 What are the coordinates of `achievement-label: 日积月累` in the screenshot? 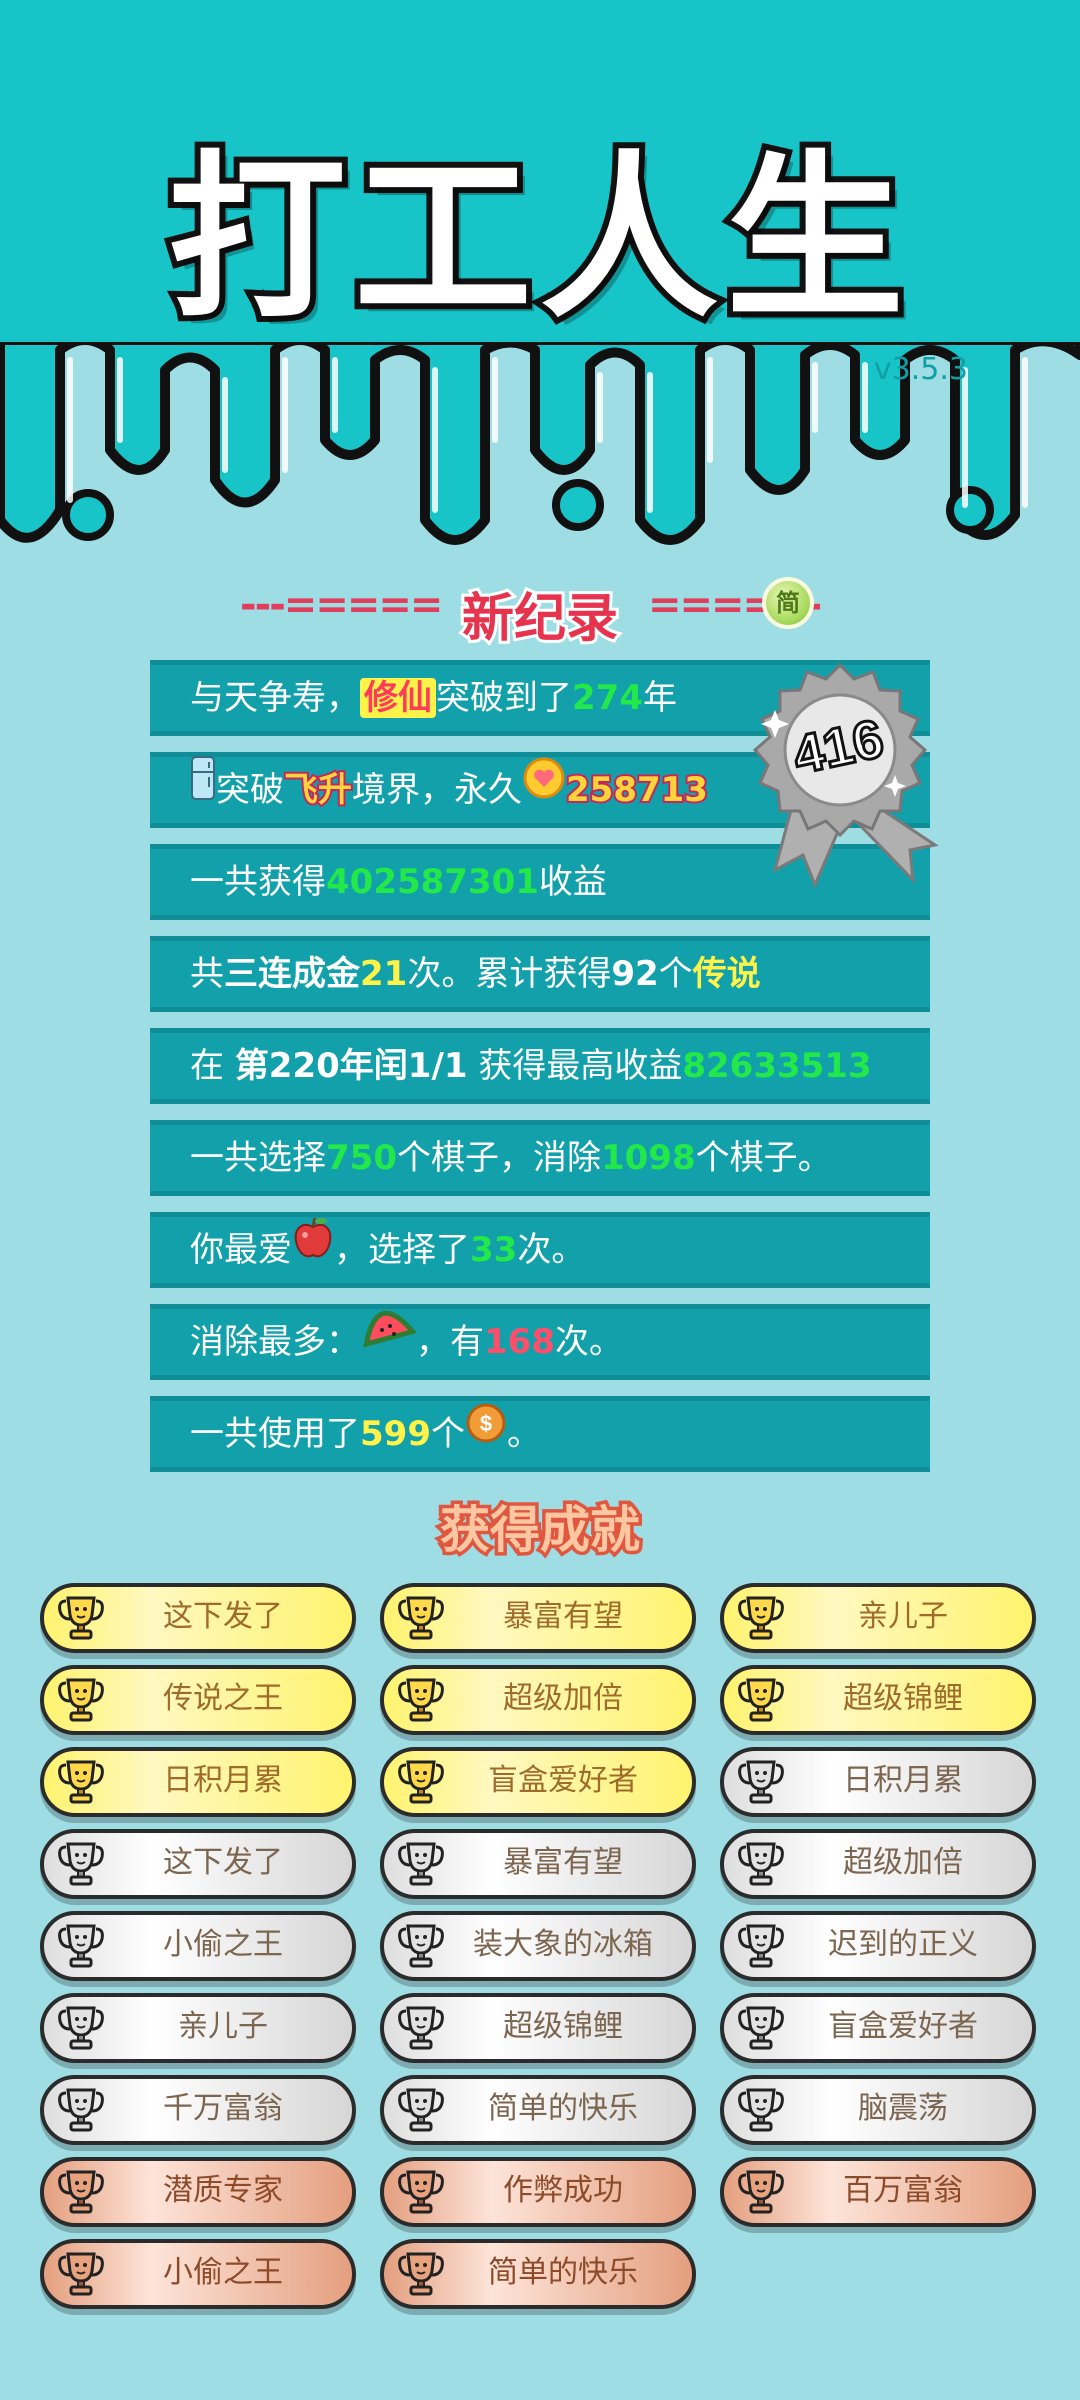 It's located at (223, 1780).